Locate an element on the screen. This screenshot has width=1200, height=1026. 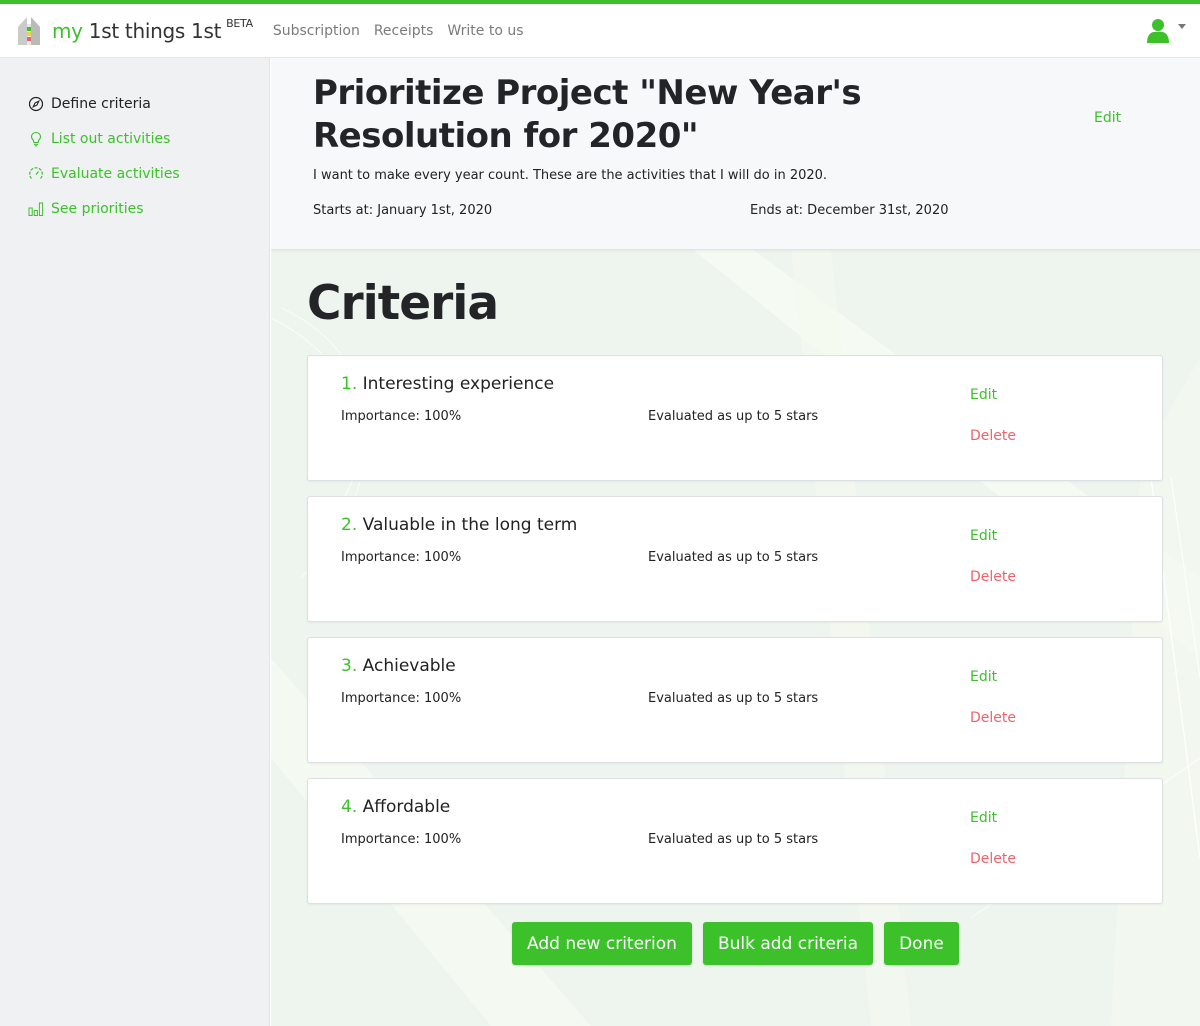
sidebar-item-label: See priorities is located at coordinates (97, 208).